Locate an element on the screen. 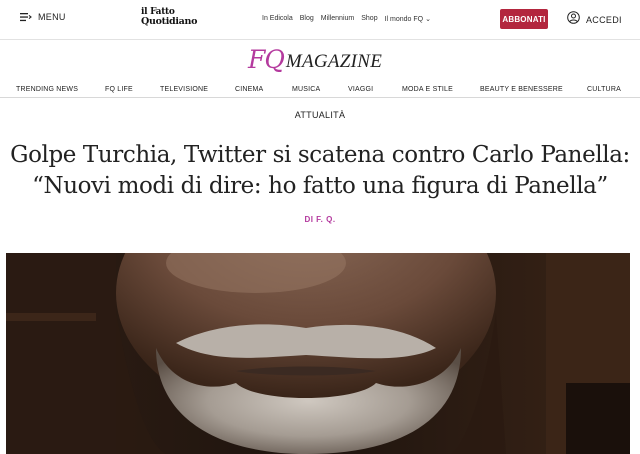  section-cinema: CINEMA is located at coordinates (249, 89).